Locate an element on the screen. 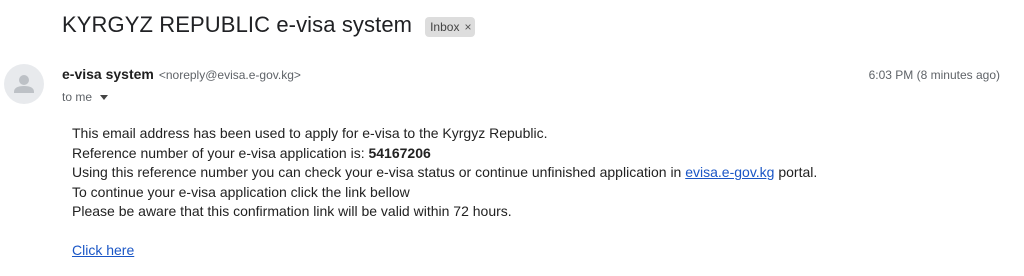 Image resolution: width=1024 pixels, height=276 pixels. sender-row: e-visa system <noreply@evisa.e-gov.kg> is located at coordinates (181, 74).